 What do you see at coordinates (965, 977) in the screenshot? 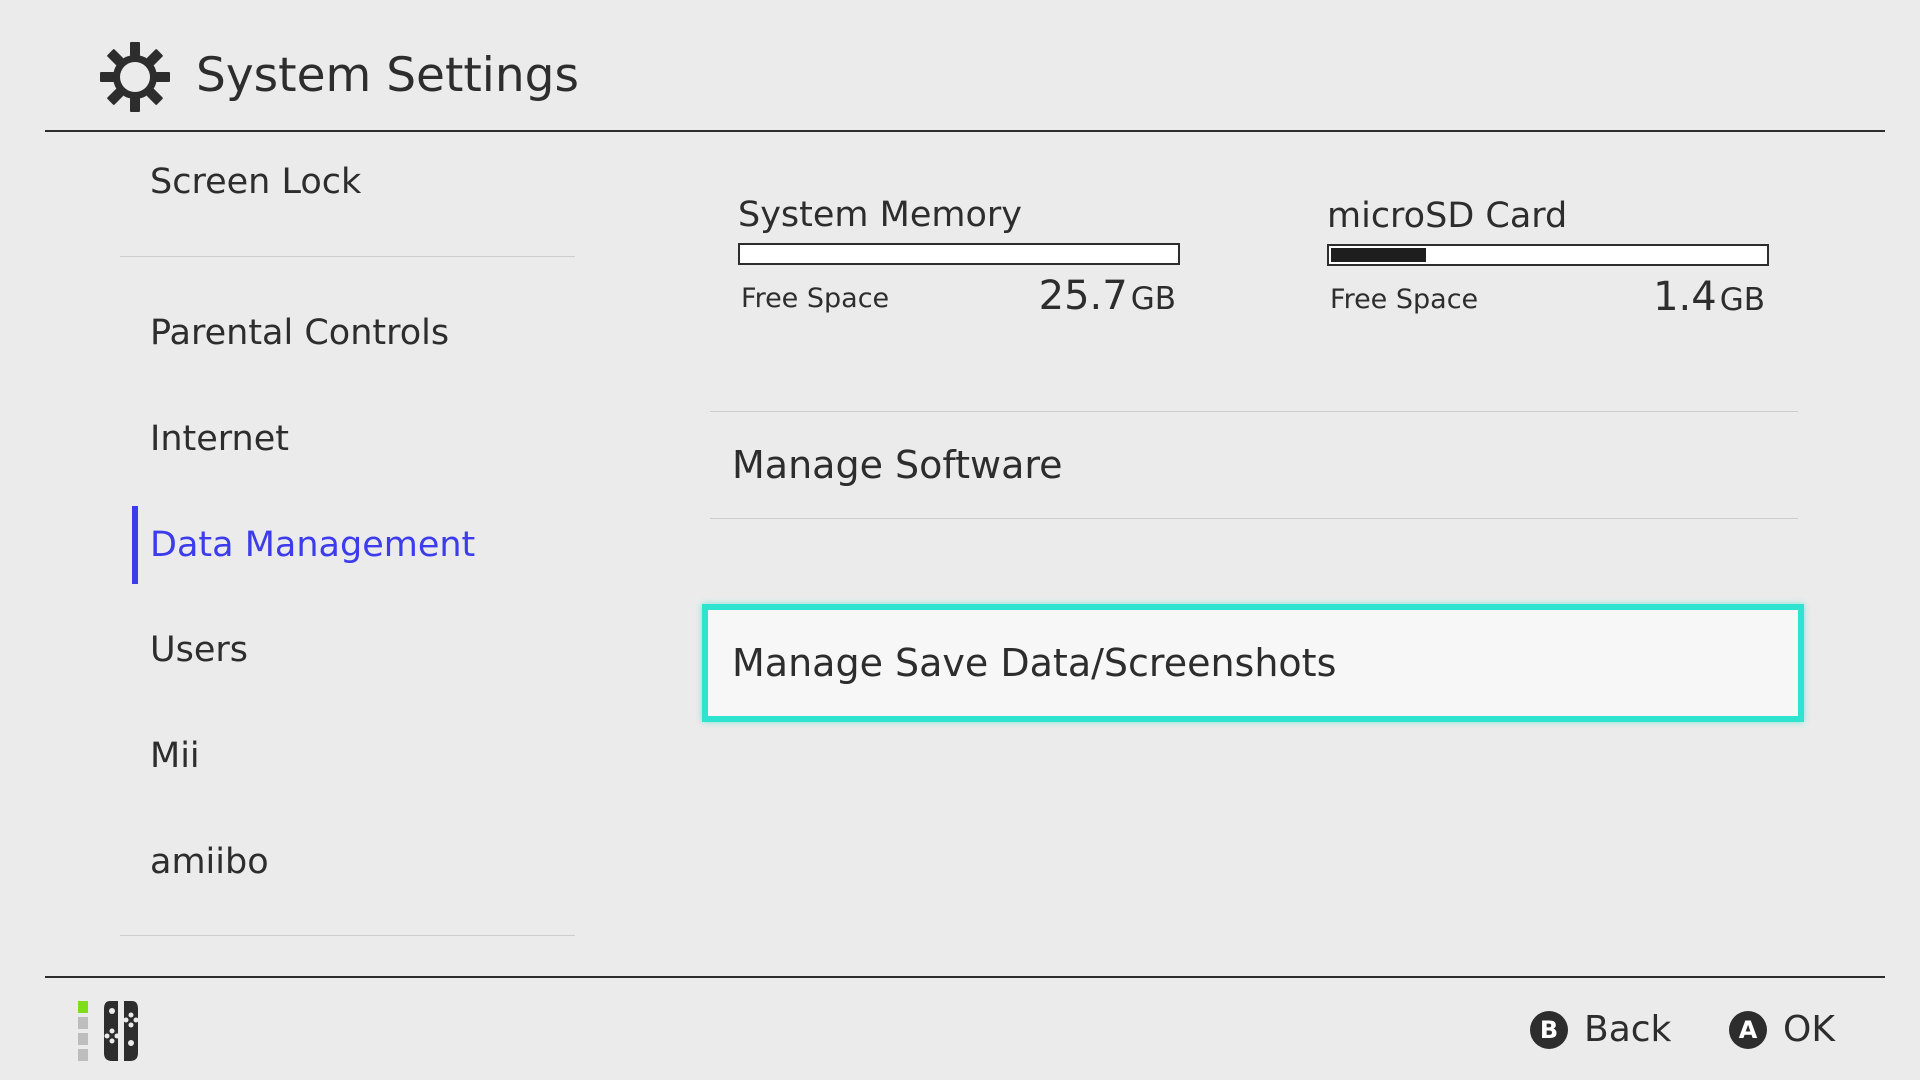
I see `footer-divider` at bounding box center [965, 977].